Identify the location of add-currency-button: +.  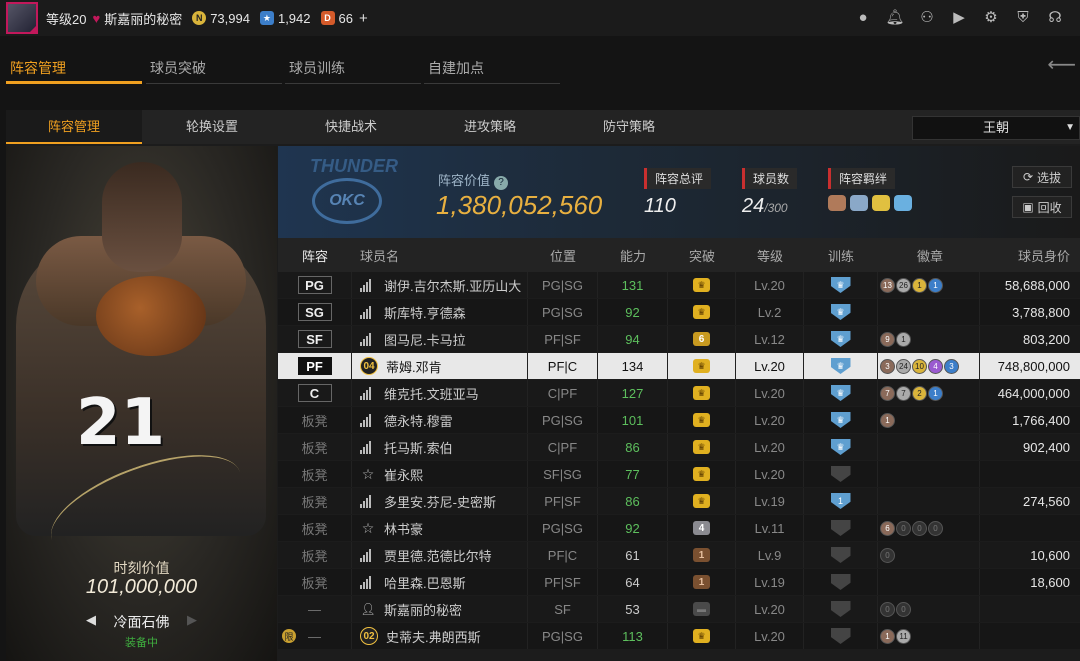
(363, 18).